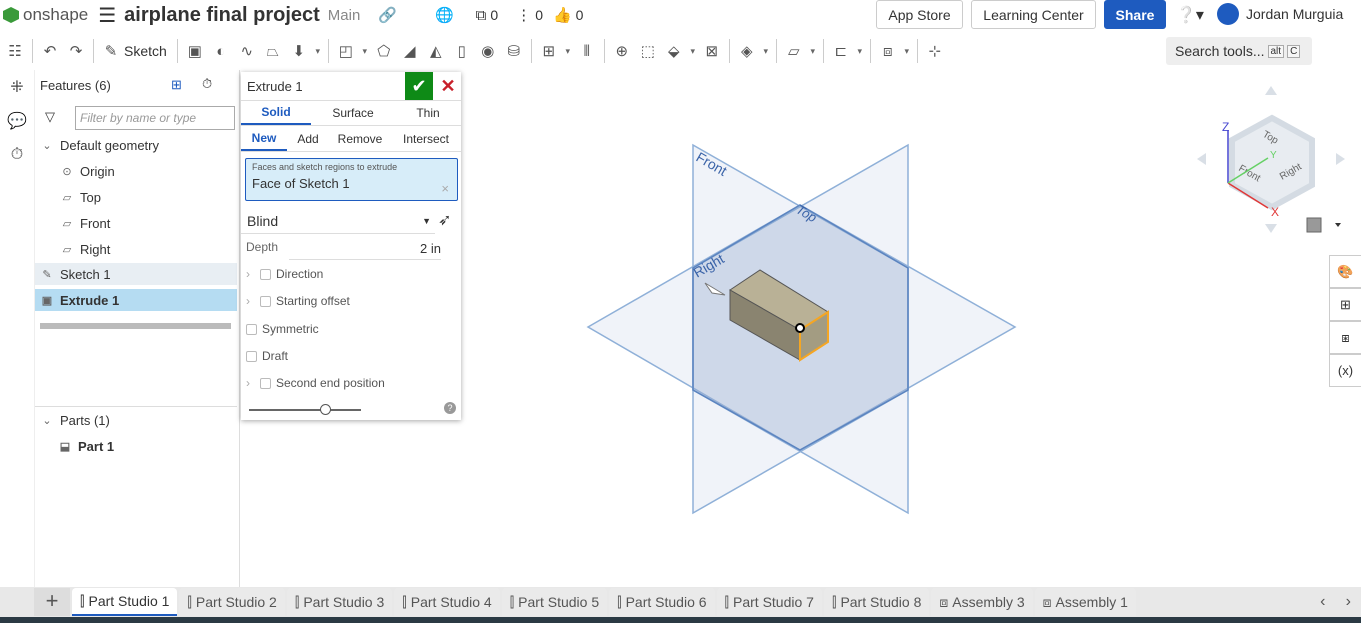 This screenshot has width=1361, height=623. I want to click on document-title: airplane final project, so click(222, 15).